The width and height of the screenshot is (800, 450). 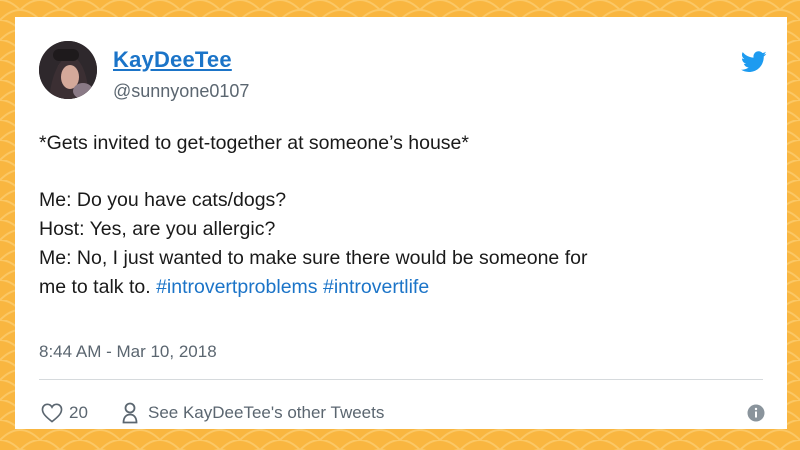 I want to click on tweet-line: me to talk to., so click(x=95, y=287).